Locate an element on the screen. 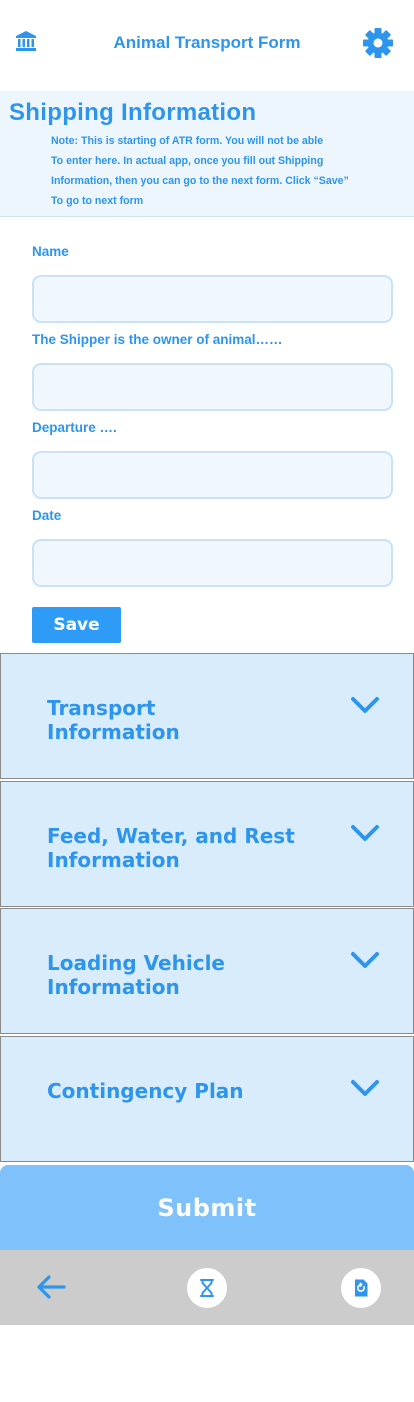 Image resolution: width=414 pixels, height=1402 pixels. departure-label: Departure …. is located at coordinates (74, 427).